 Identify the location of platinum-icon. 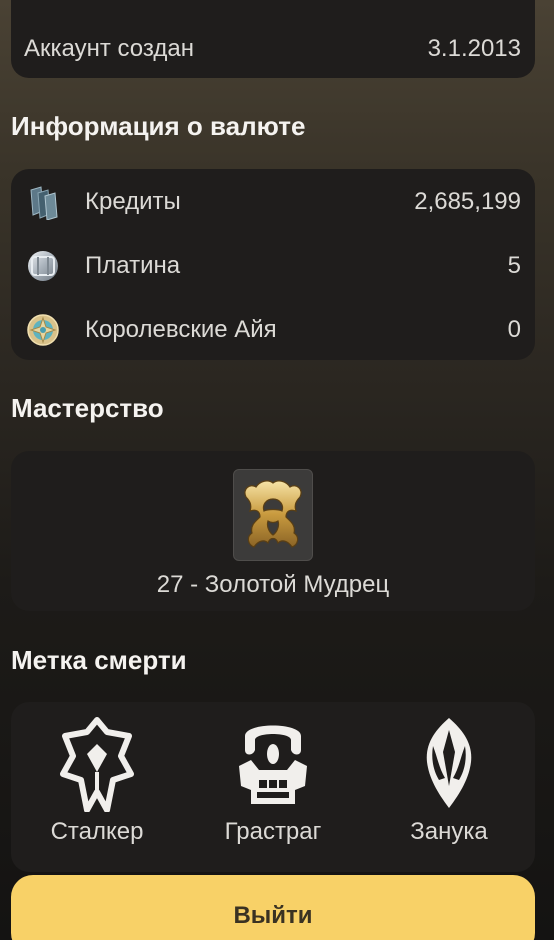
(43, 266).